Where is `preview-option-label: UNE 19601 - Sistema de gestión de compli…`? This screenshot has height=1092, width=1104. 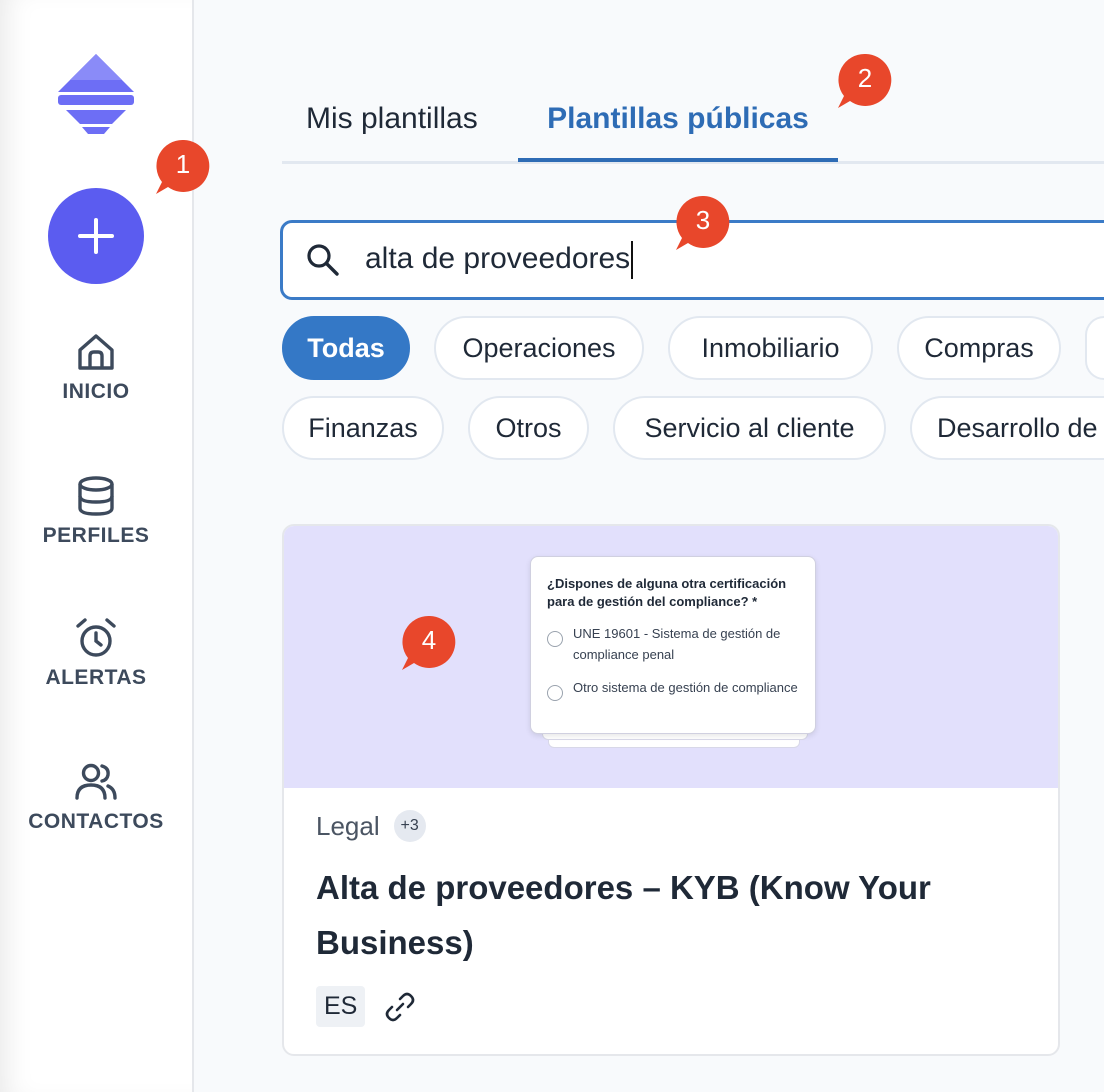
preview-option-label: UNE 19601 - Sistema de gestión de compli… is located at coordinates (677, 644).